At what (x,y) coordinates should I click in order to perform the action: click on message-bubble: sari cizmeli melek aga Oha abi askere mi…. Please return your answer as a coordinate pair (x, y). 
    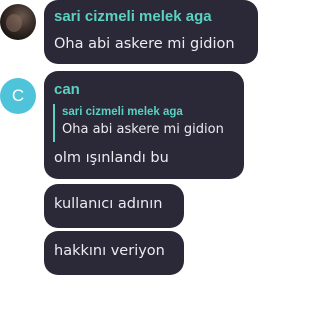
    Looking at the image, I should click on (151, 32).